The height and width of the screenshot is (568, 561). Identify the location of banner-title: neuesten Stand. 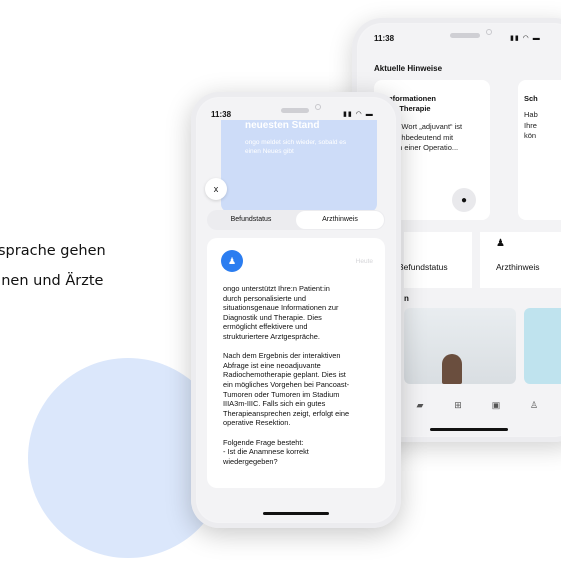
(282, 125).